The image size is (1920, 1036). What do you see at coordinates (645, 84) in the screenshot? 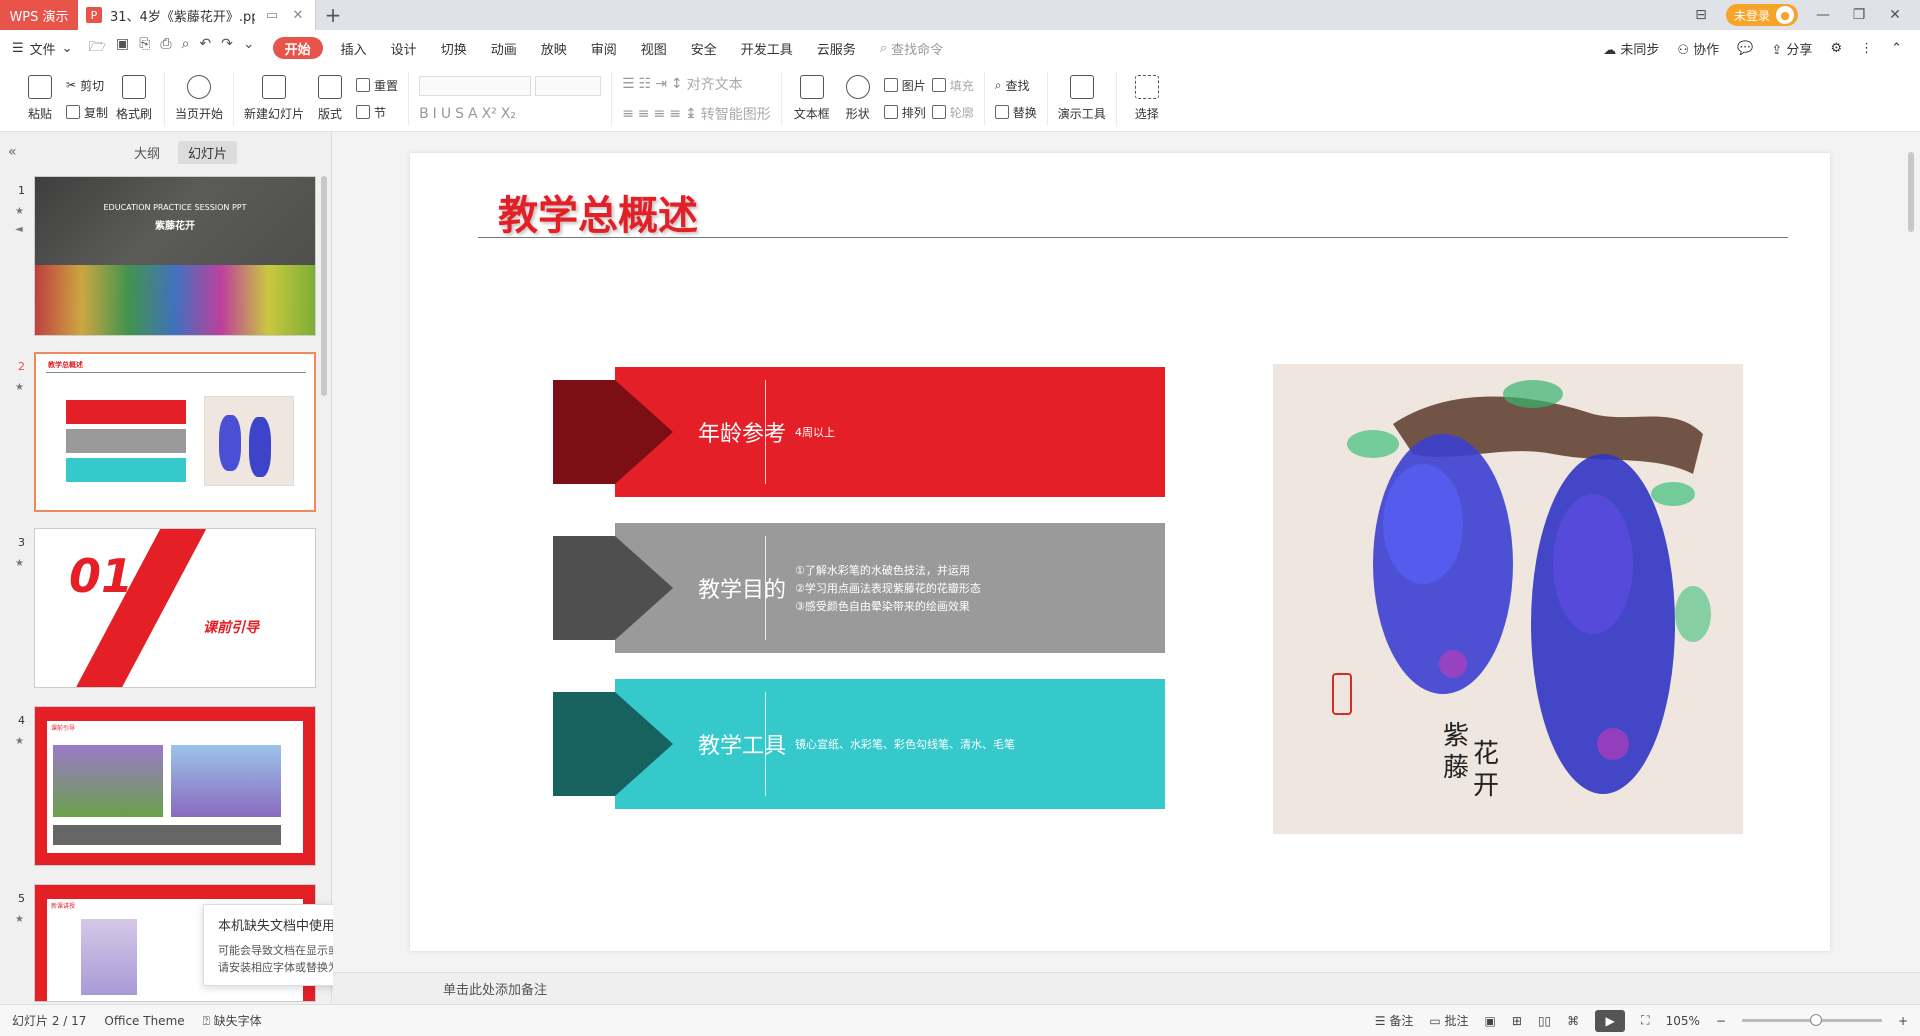
I see `number-list-icon: ☷` at bounding box center [645, 84].